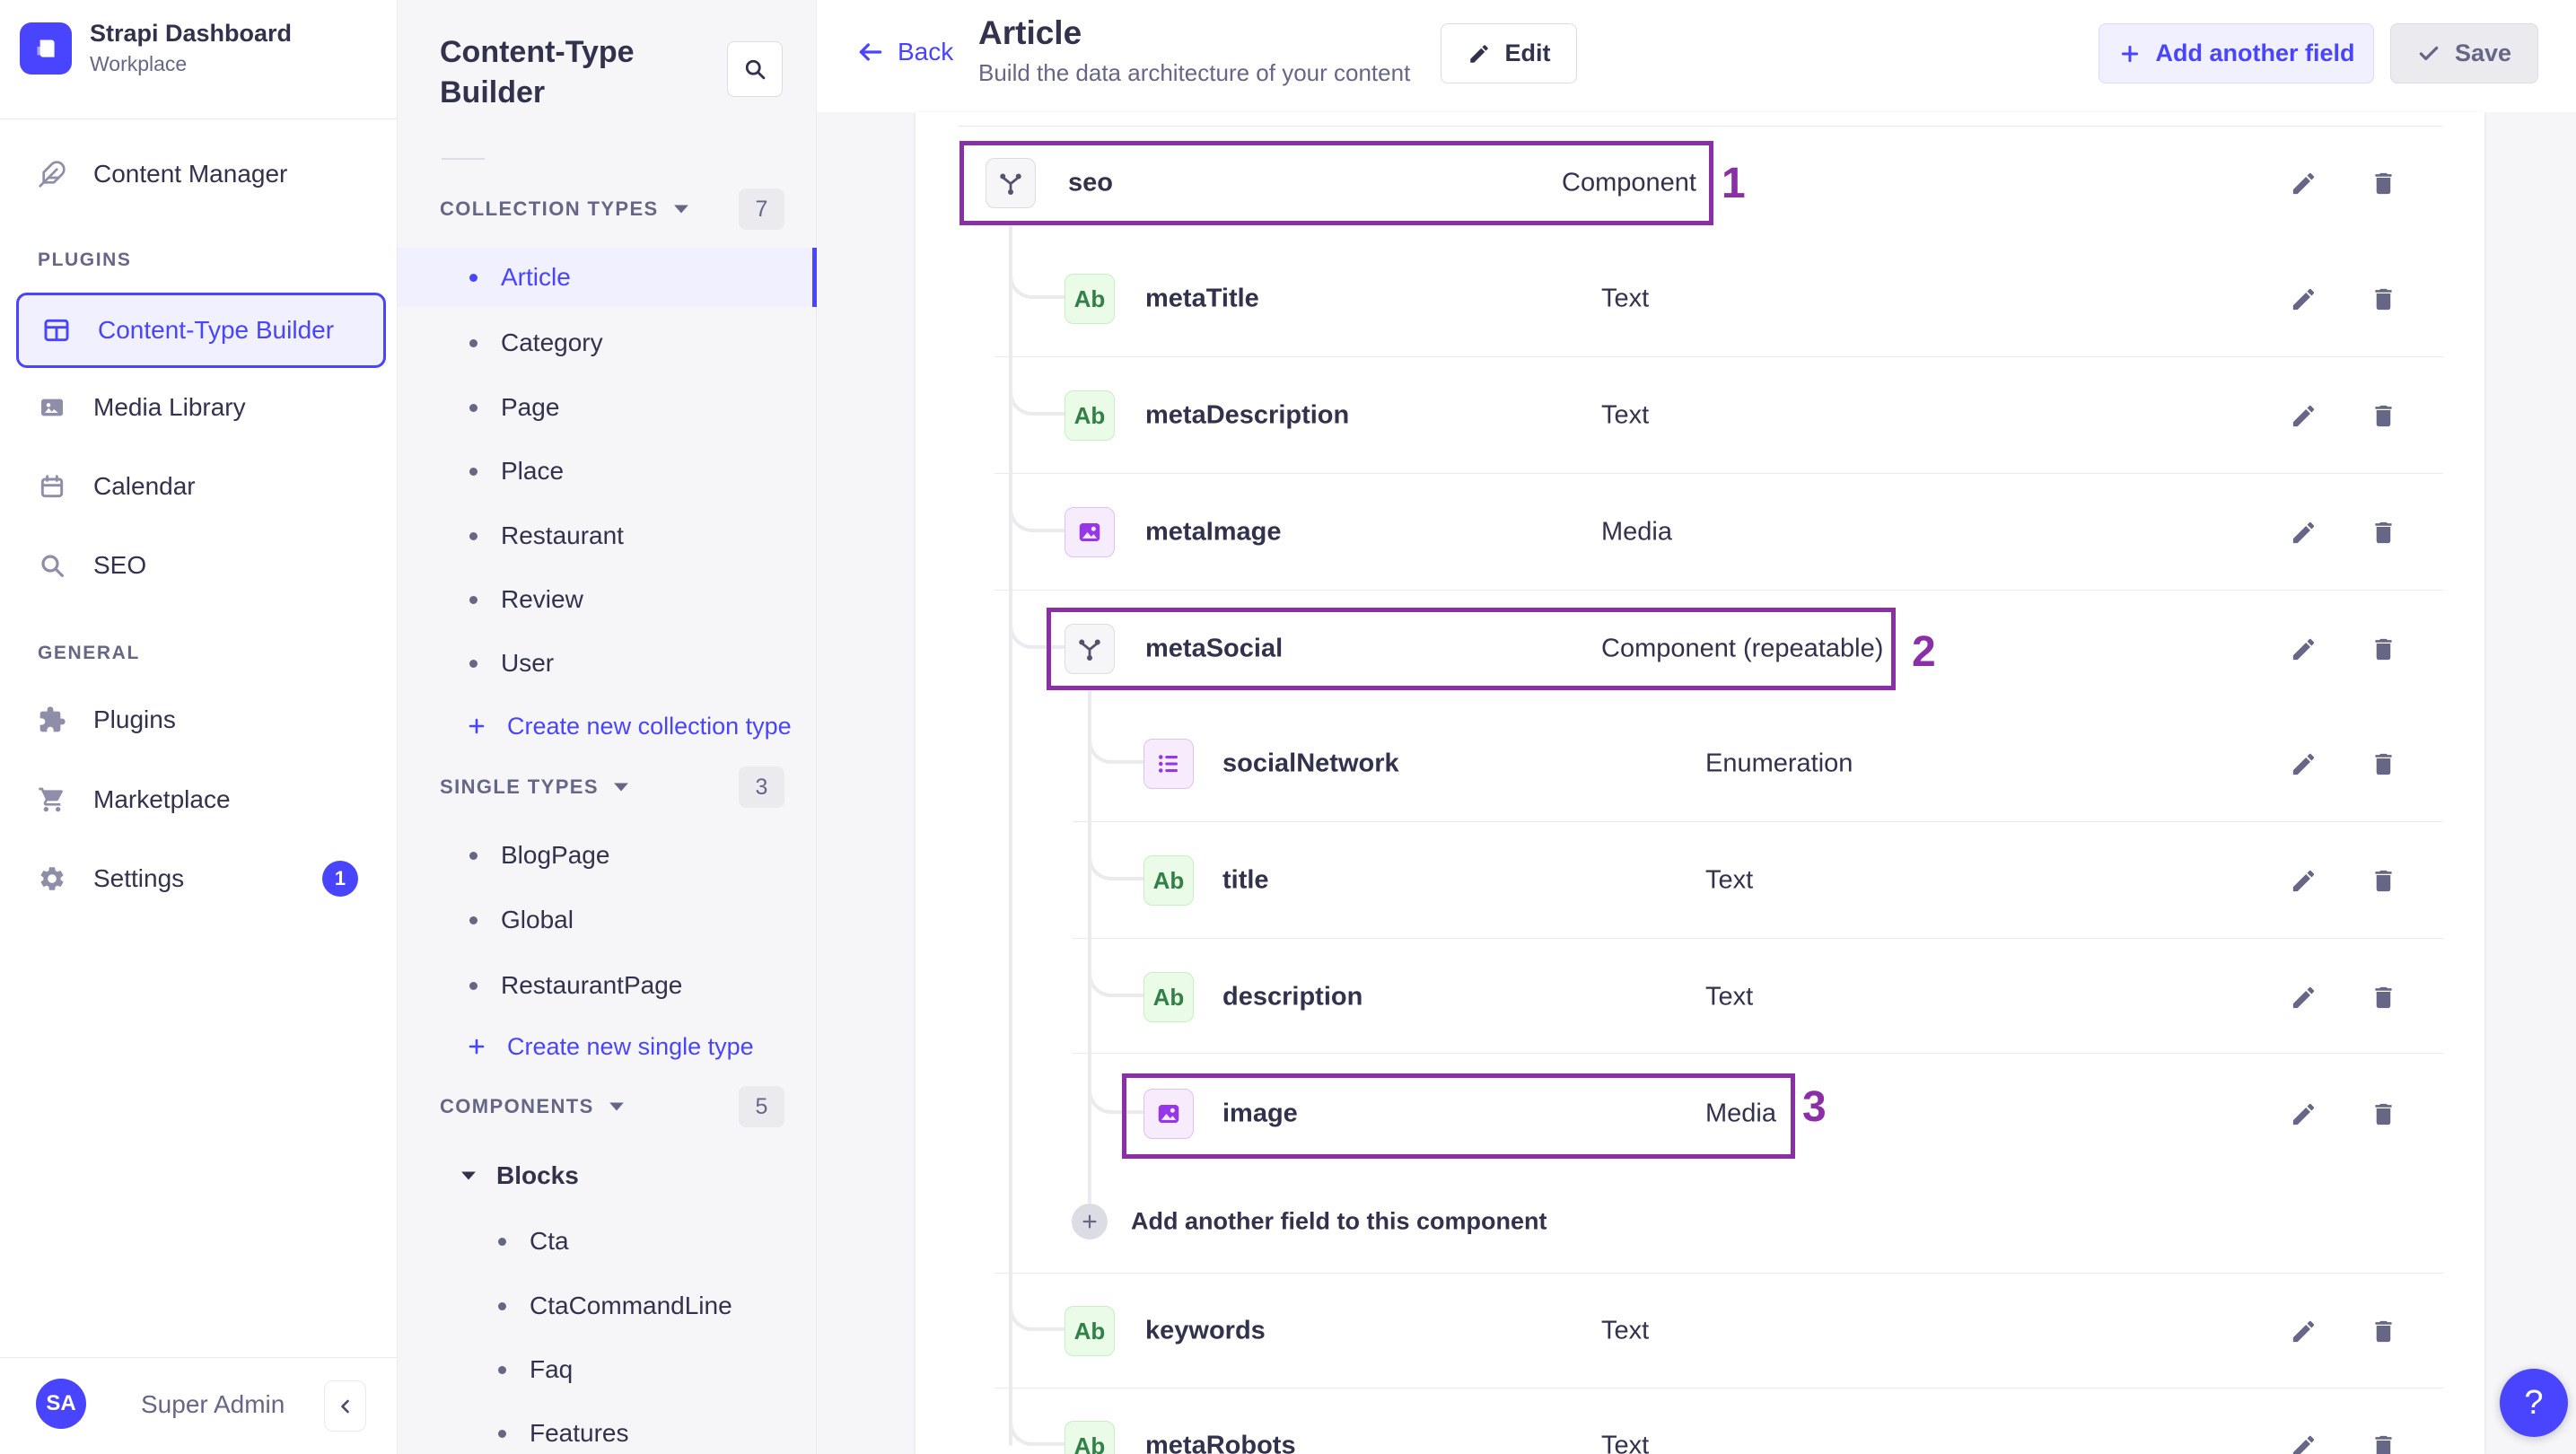 This screenshot has height=1454, width=2576. What do you see at coordinates (199, 1357) in the screenshot?
I see `divider` at bounding box center [199, 1357].